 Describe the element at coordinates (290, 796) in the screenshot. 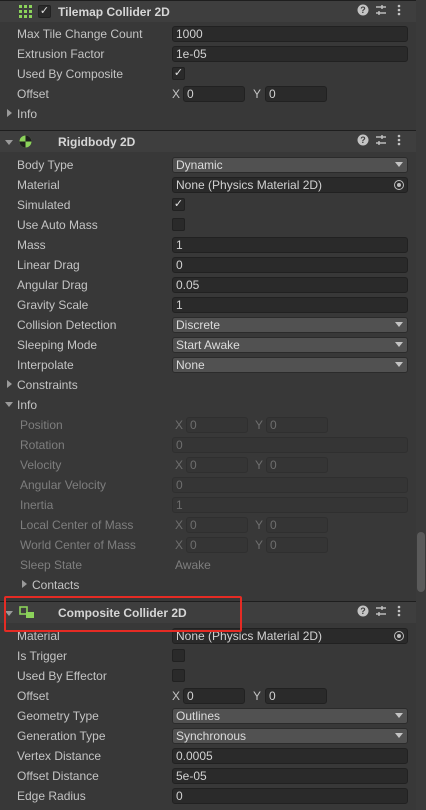

I see `edge-radius-field: 0` at that location.